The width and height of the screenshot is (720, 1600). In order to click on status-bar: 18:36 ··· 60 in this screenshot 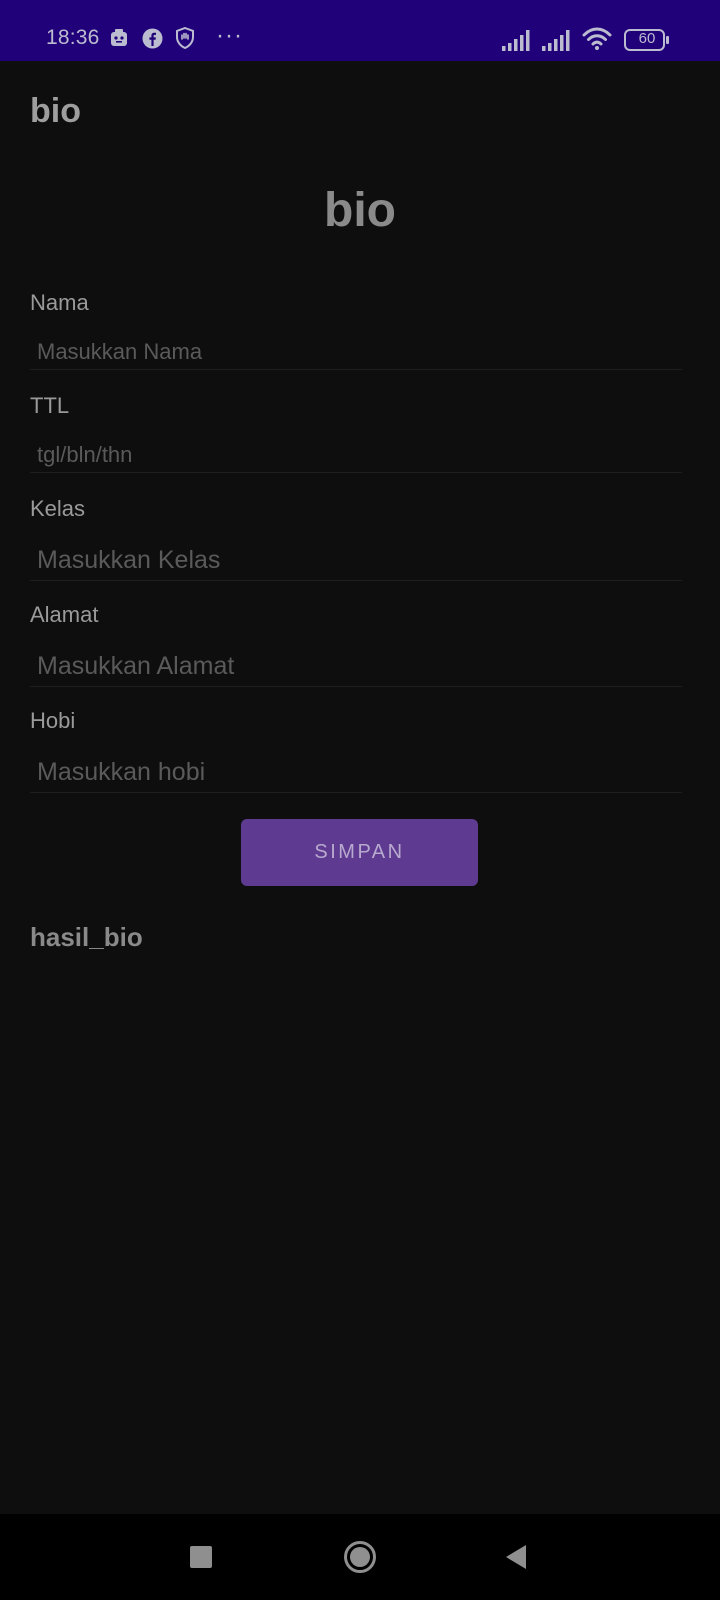, I will do `click(360, 30)`.